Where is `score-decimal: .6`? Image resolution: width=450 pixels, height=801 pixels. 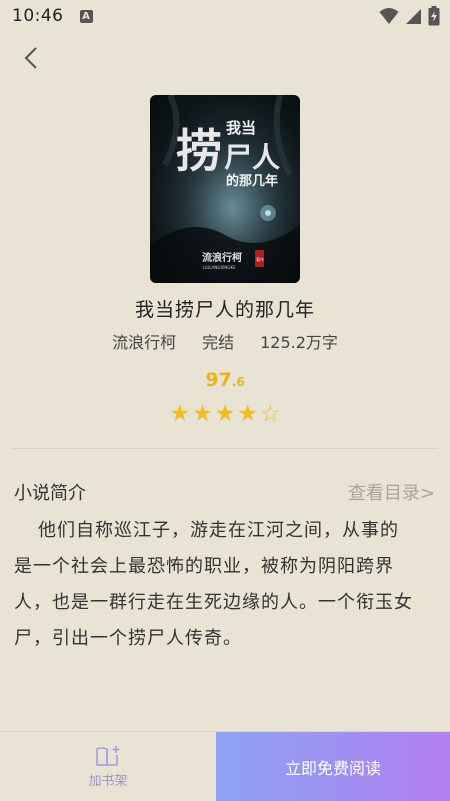 score-decimal: .6 is located at coordinates (238, 382).